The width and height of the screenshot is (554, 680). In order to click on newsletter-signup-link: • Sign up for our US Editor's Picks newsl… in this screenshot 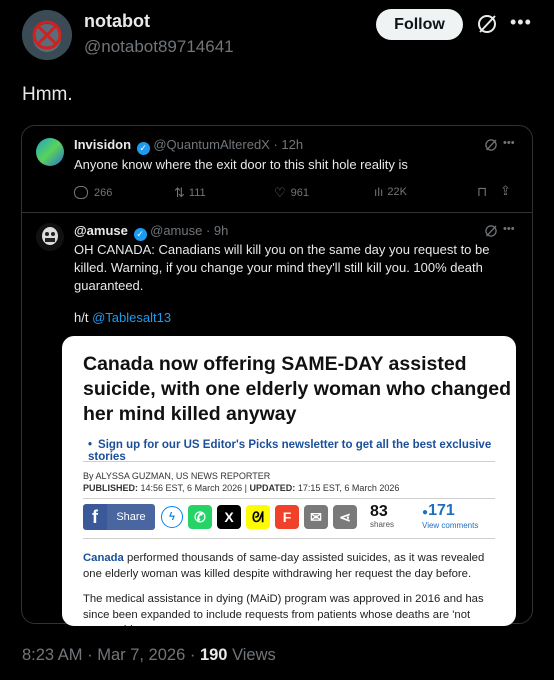, I will do `click(302, 451)`.